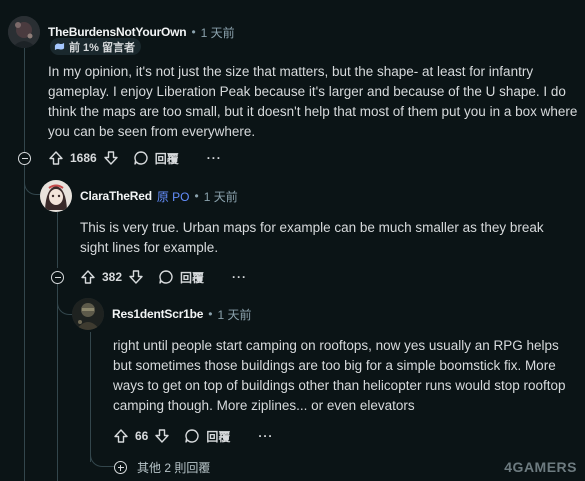 The image size is (585, 481). What do you see at coordinates (120, 467) in the screenshot?
I see `expand-icon` at bounding box center [120, 467].